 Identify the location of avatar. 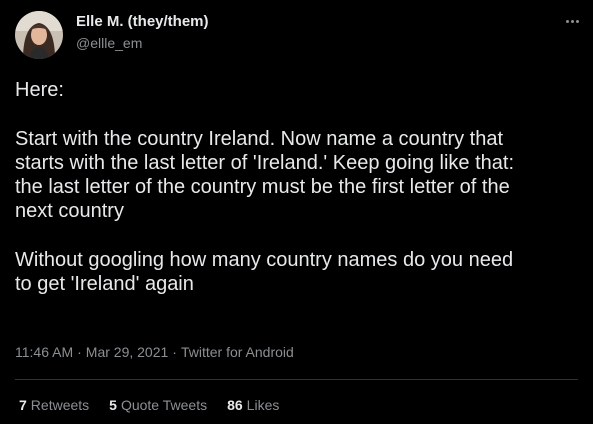
(39, 35).